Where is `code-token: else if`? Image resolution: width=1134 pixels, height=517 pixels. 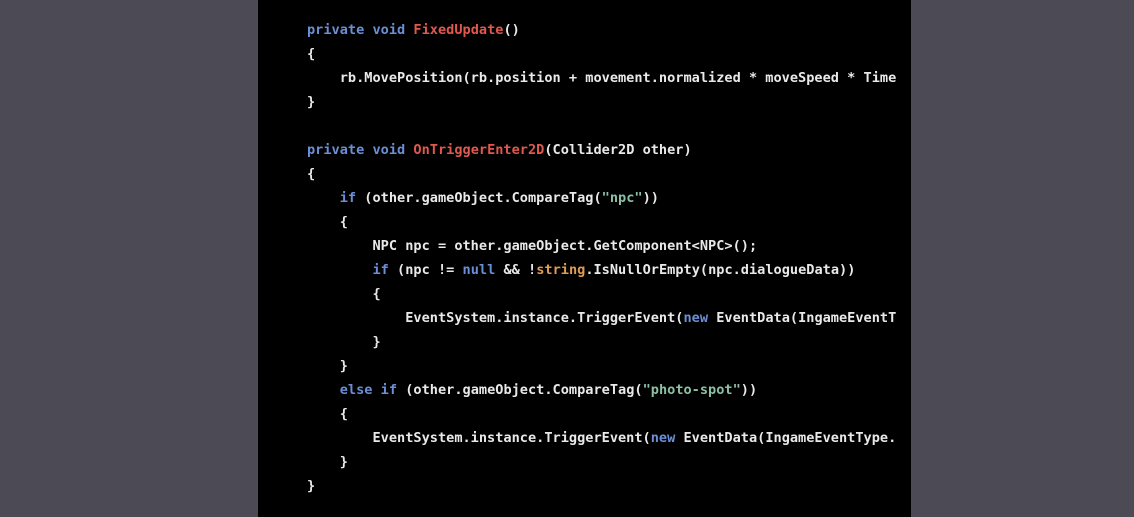
code-token: else if is located at coordinates (368, 390).